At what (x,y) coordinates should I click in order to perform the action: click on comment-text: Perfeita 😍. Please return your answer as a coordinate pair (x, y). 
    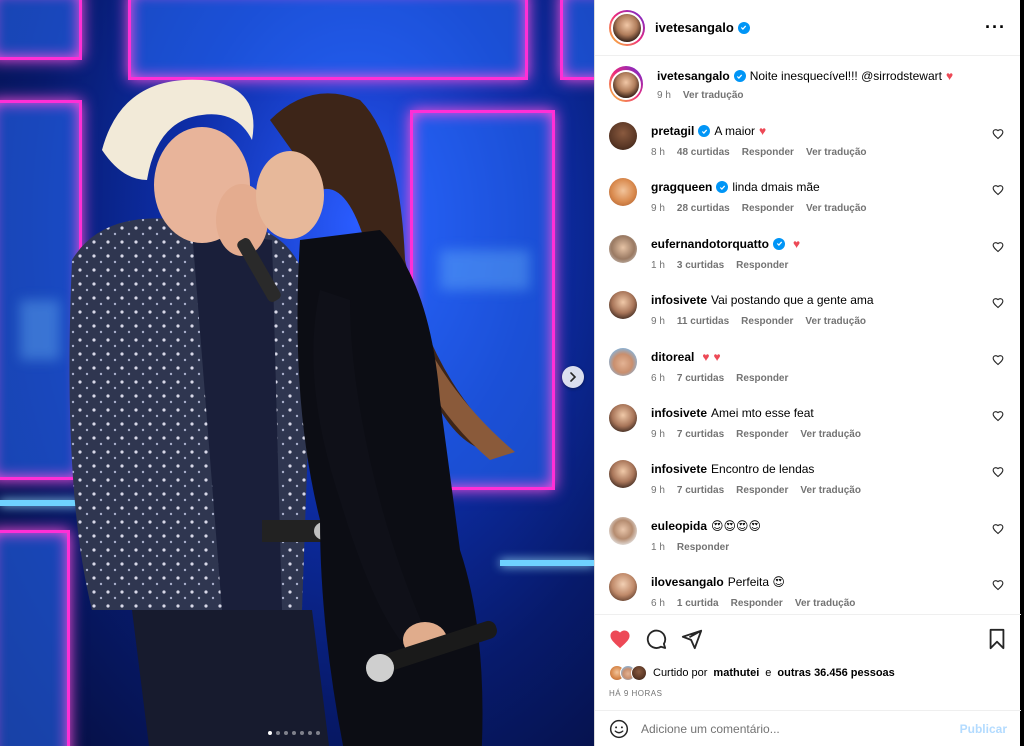
    Looking at the image, I should click on (756, 582).